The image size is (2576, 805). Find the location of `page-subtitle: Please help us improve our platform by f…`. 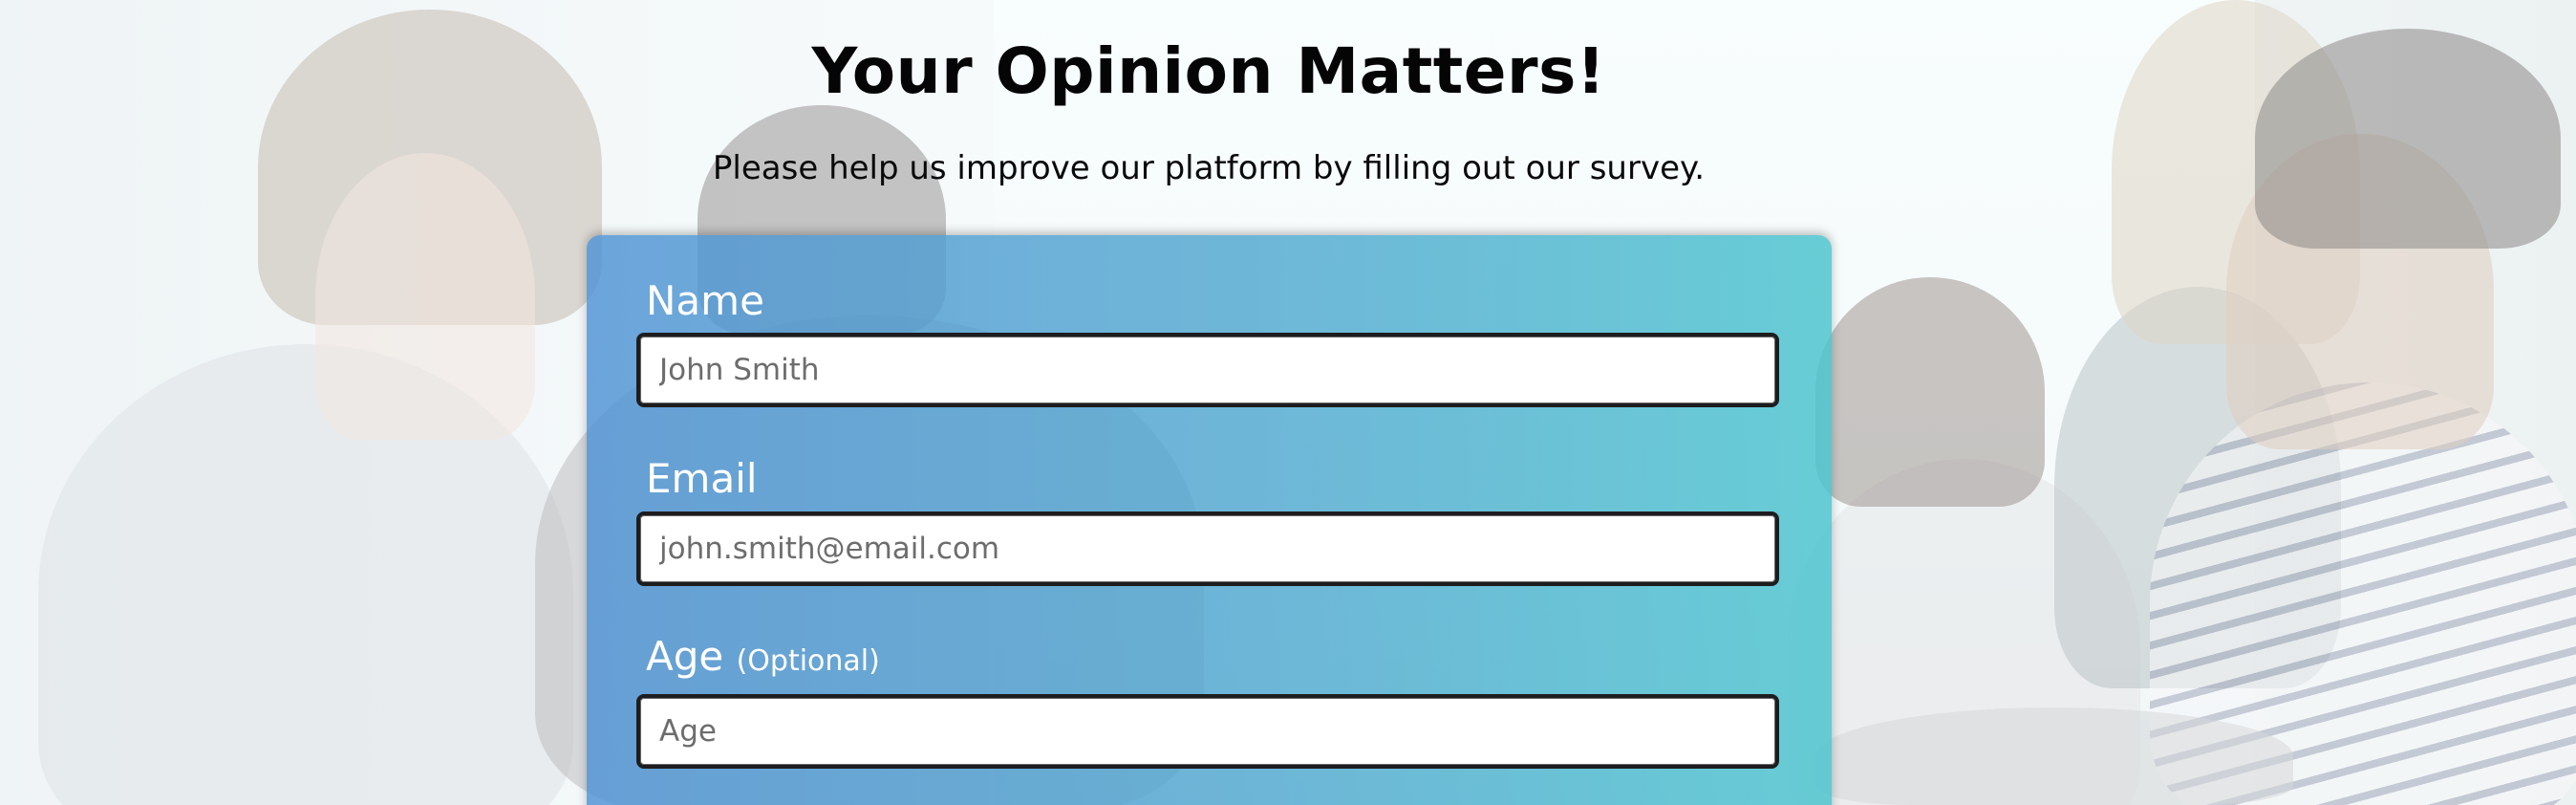

page-subtitle: Please help us improve our platform by f… is located at coordinates (1209, 168).